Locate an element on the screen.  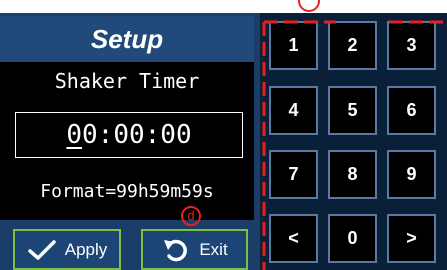
key-4: 4 is located at coordinates (293, 110).